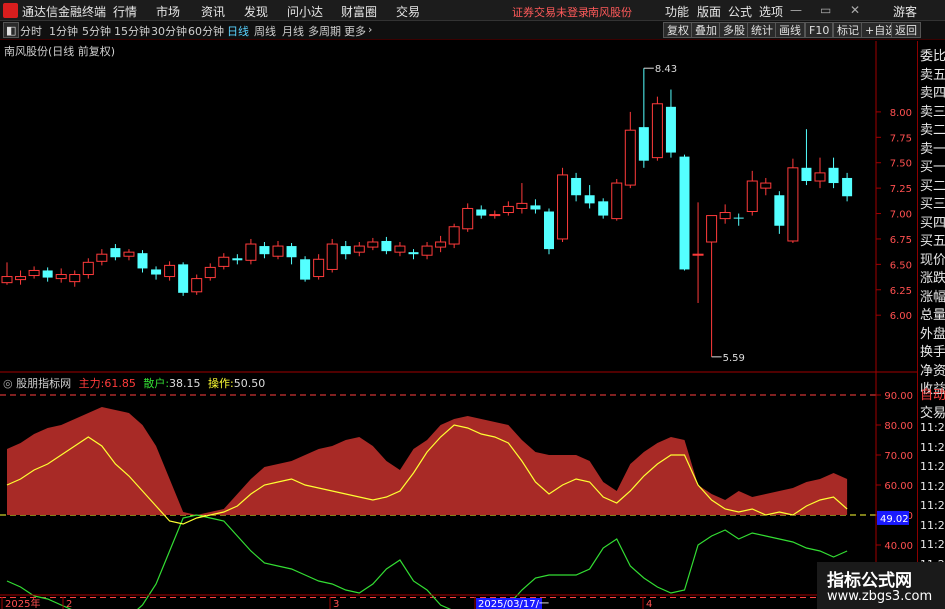 This screenshot has height=609, width=945. Describe the element at coordinates (790, 30) in the screenshot. I see `draw-line-button: 画线` at that location.